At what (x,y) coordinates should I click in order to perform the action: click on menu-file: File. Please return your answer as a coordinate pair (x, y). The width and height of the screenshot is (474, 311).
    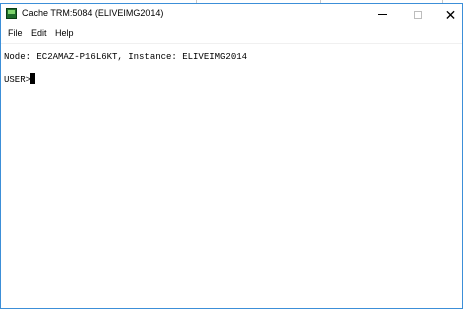
    Looking at the image, I should click on (15, 33).